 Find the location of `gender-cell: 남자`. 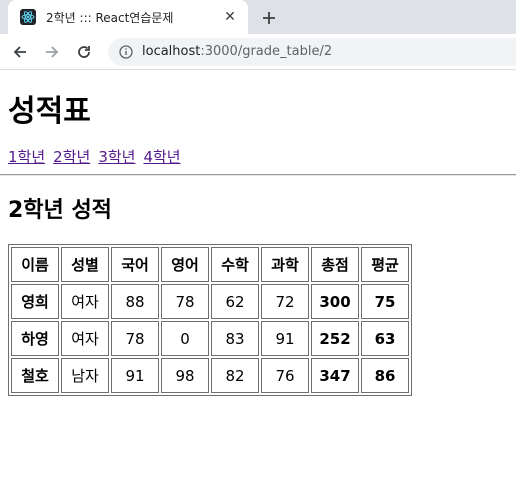

gender-cell: 남자 is located at coordinates (85, 375).